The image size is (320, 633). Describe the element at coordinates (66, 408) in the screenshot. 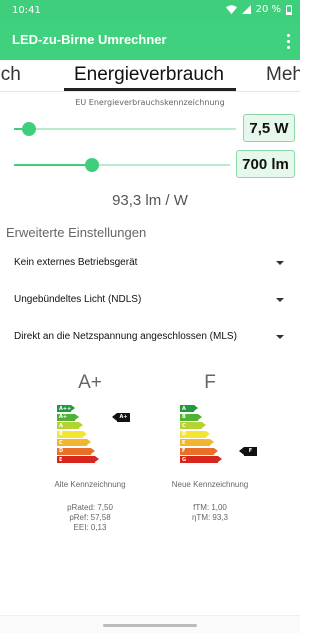

I see `energy-class-bar: A++` at that location.